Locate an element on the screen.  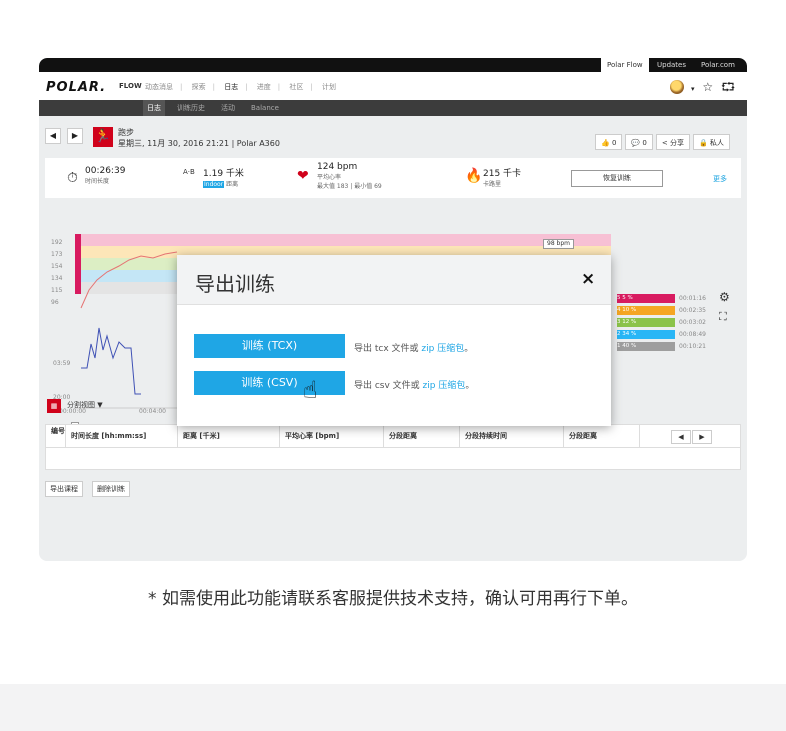
nav-item-plan: 计划 is located at coordinates (329, 87).